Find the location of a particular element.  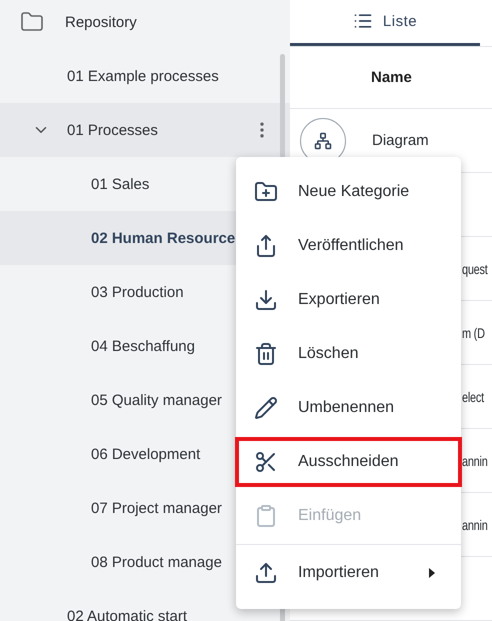

trash-icon is located at coordinates (266, 354).